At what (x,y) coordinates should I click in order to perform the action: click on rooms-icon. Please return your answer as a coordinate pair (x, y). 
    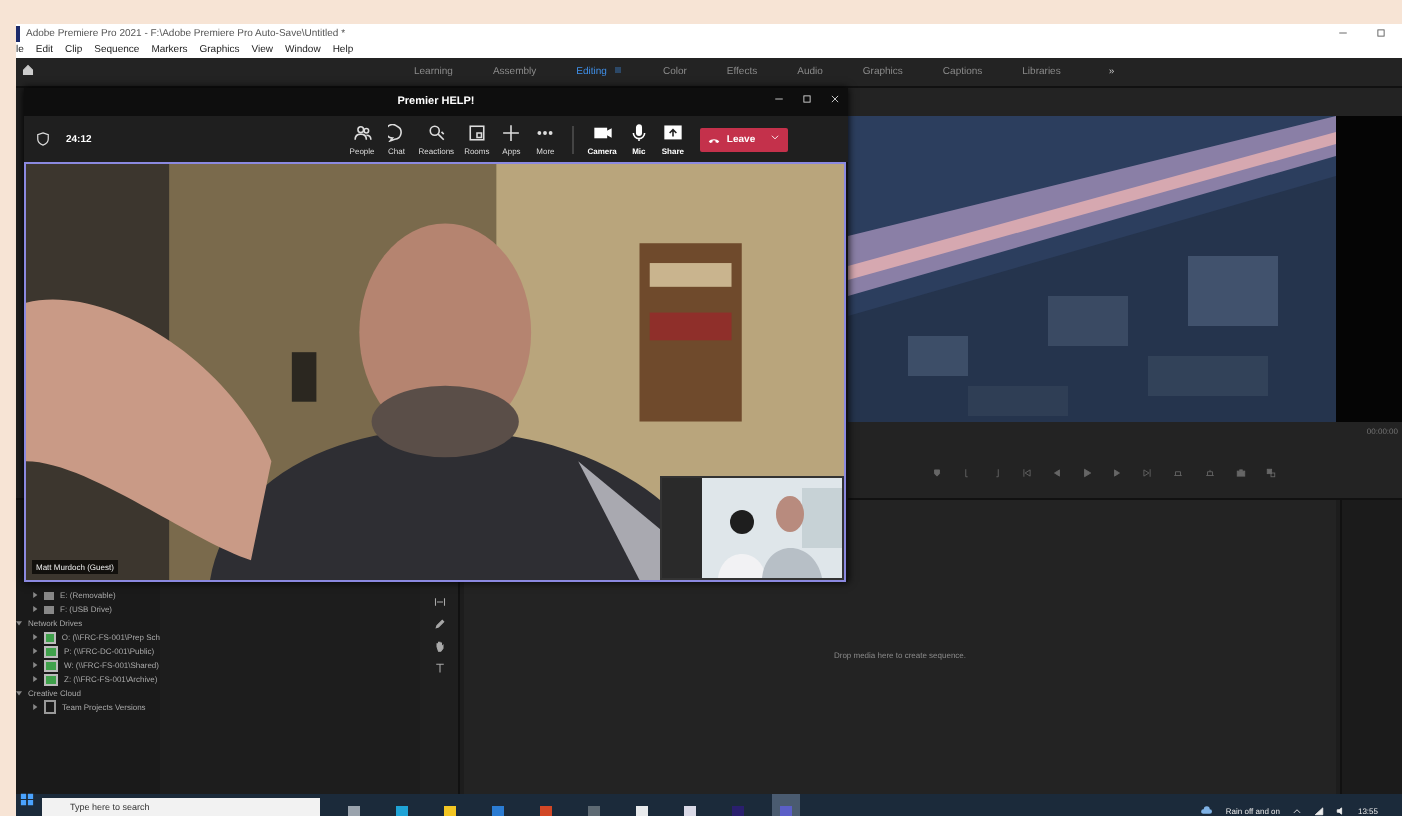
    Looking at the image, I should click on (476, 132).